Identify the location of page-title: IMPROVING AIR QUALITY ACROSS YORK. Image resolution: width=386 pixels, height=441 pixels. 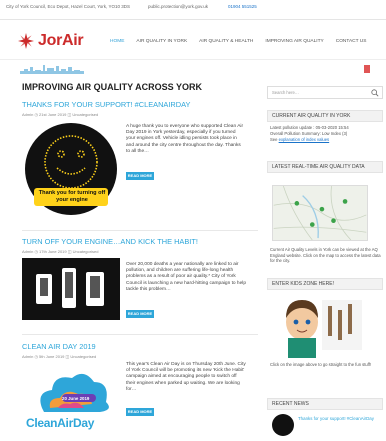
(112, 87).